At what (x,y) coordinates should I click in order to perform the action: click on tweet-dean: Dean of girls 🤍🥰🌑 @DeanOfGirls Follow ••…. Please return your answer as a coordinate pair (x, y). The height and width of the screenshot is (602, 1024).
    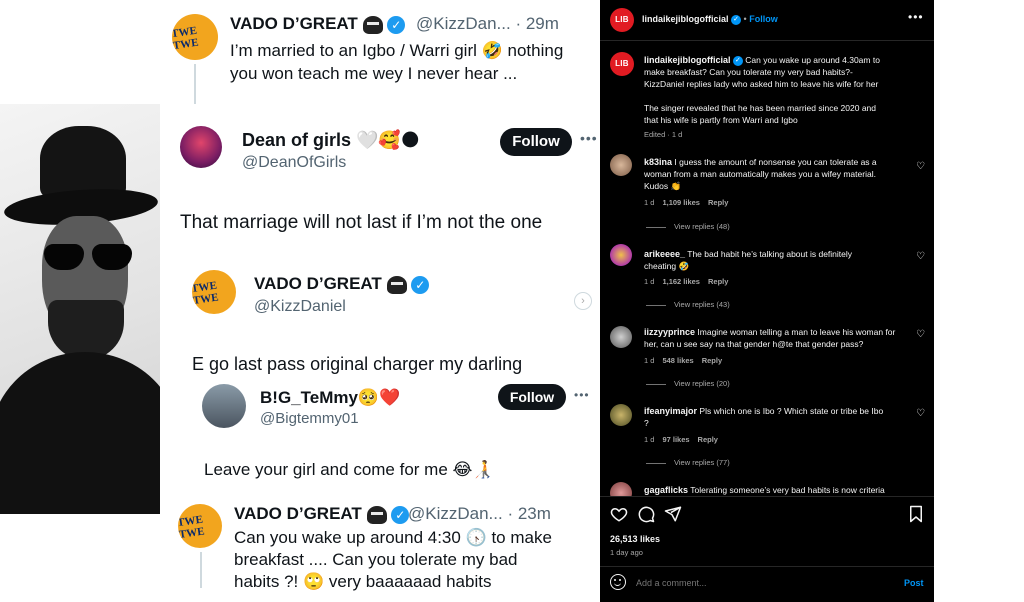
    Looking at the image, I should click on (380, 183).